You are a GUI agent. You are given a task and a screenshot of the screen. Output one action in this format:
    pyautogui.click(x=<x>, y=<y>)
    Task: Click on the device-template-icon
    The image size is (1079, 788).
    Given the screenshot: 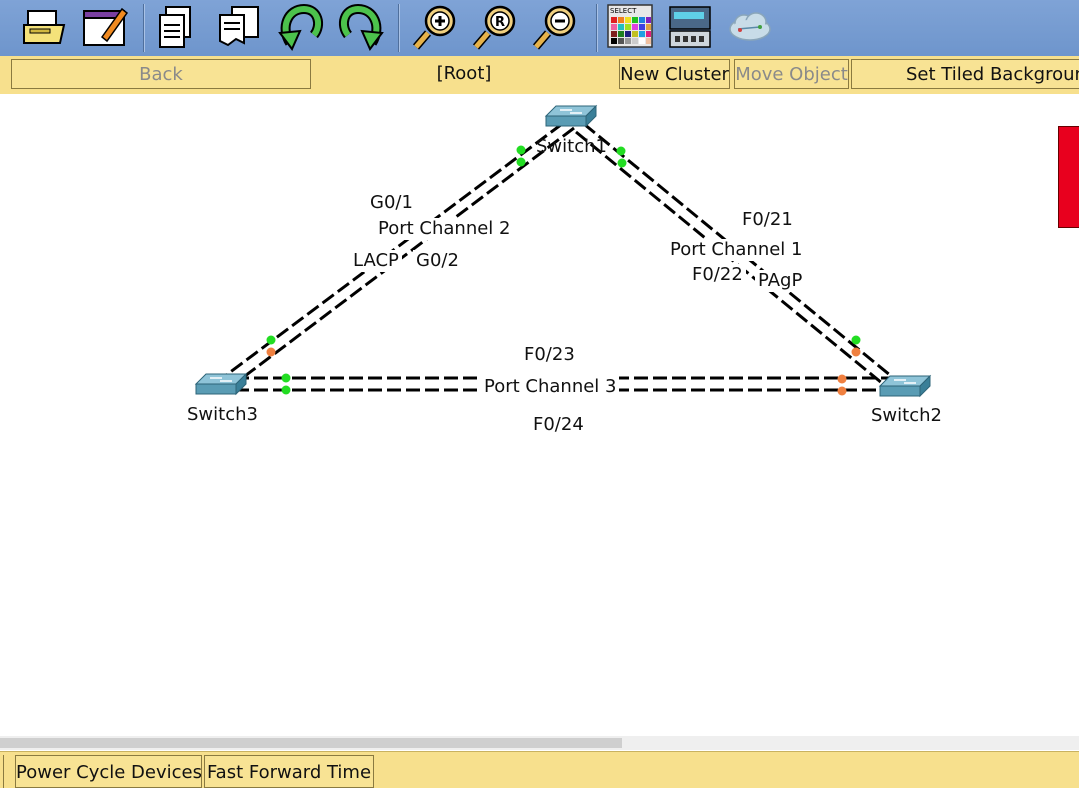 What is the action you would take?
    pyautogui.click(x=691, y=27)
    